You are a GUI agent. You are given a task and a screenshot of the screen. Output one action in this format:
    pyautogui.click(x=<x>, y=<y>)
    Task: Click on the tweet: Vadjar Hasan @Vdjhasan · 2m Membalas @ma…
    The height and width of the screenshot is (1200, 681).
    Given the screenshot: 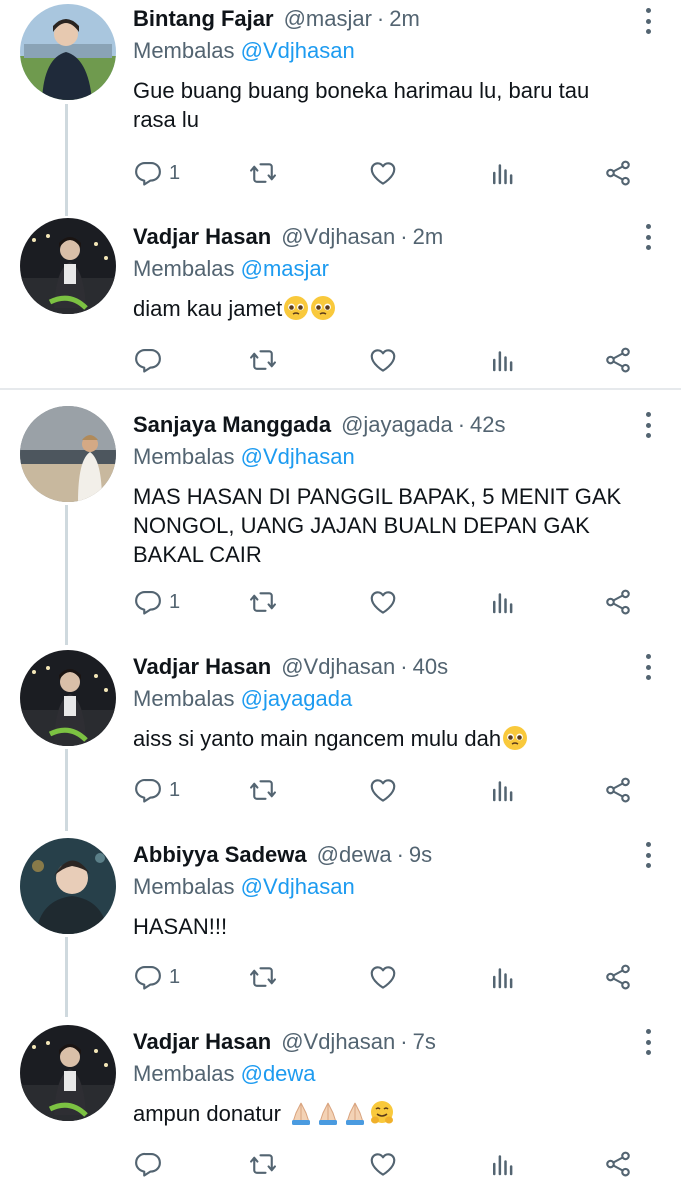 What is the action you would take?
    pyautogui.click(x=340, y=299)
    